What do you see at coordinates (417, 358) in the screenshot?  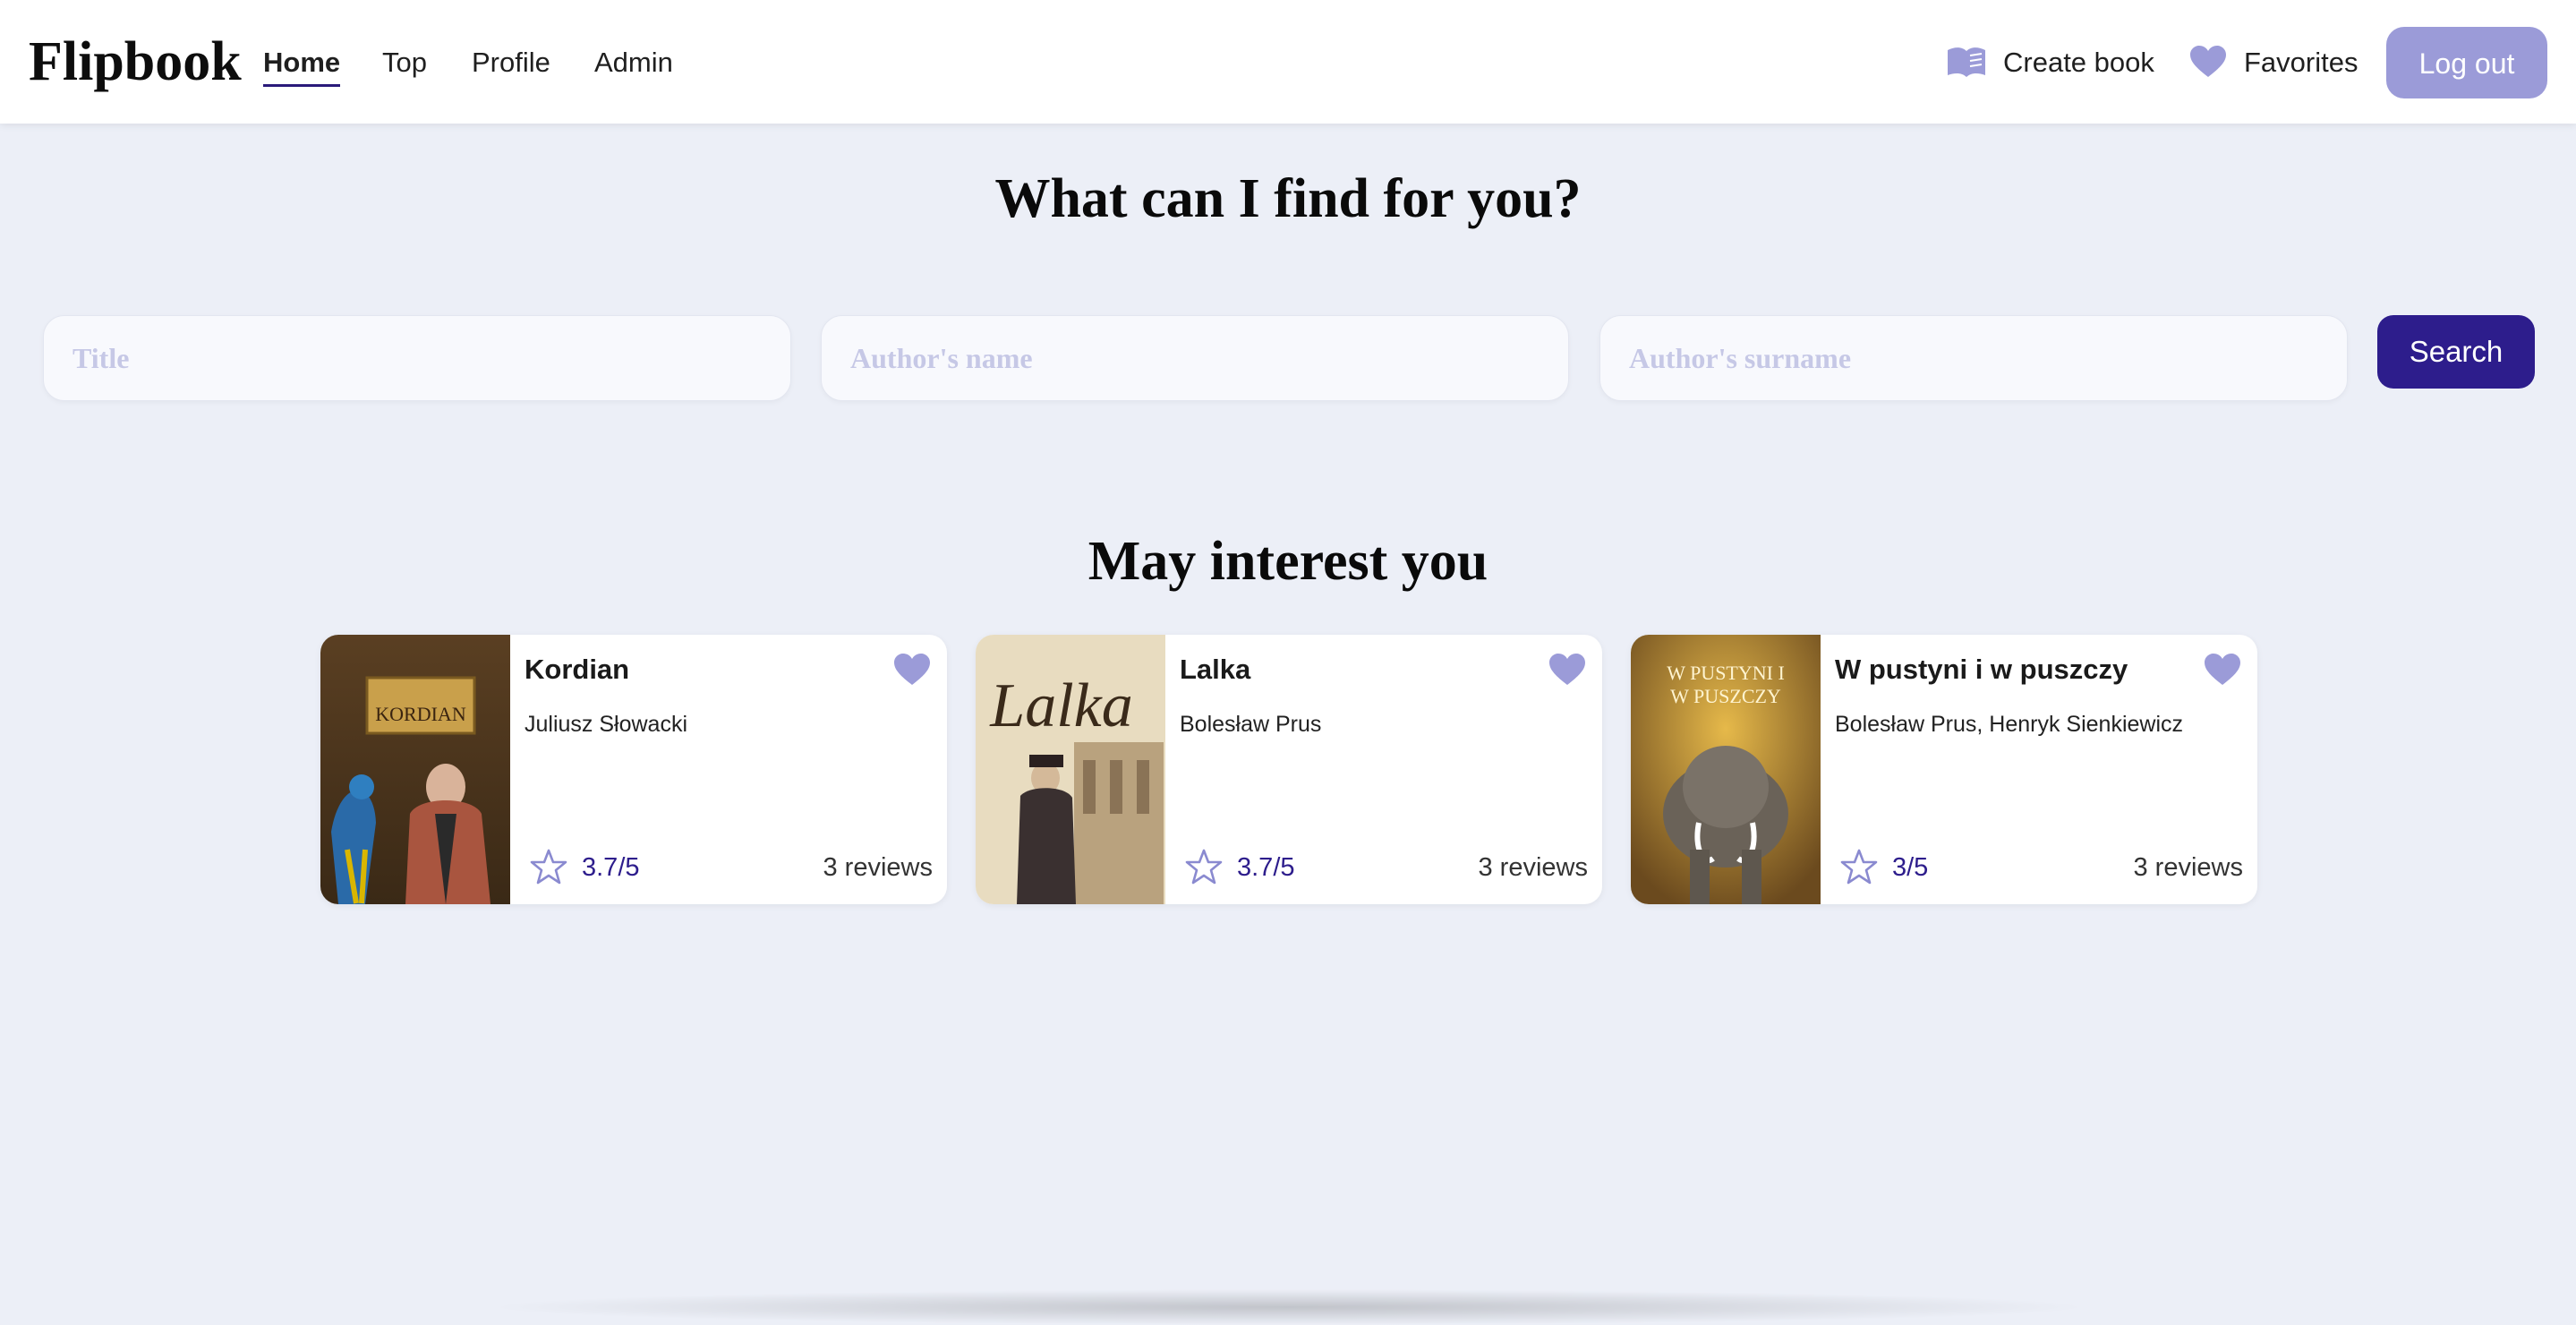 I see `title-search-input` at bounding box center [417, 358].